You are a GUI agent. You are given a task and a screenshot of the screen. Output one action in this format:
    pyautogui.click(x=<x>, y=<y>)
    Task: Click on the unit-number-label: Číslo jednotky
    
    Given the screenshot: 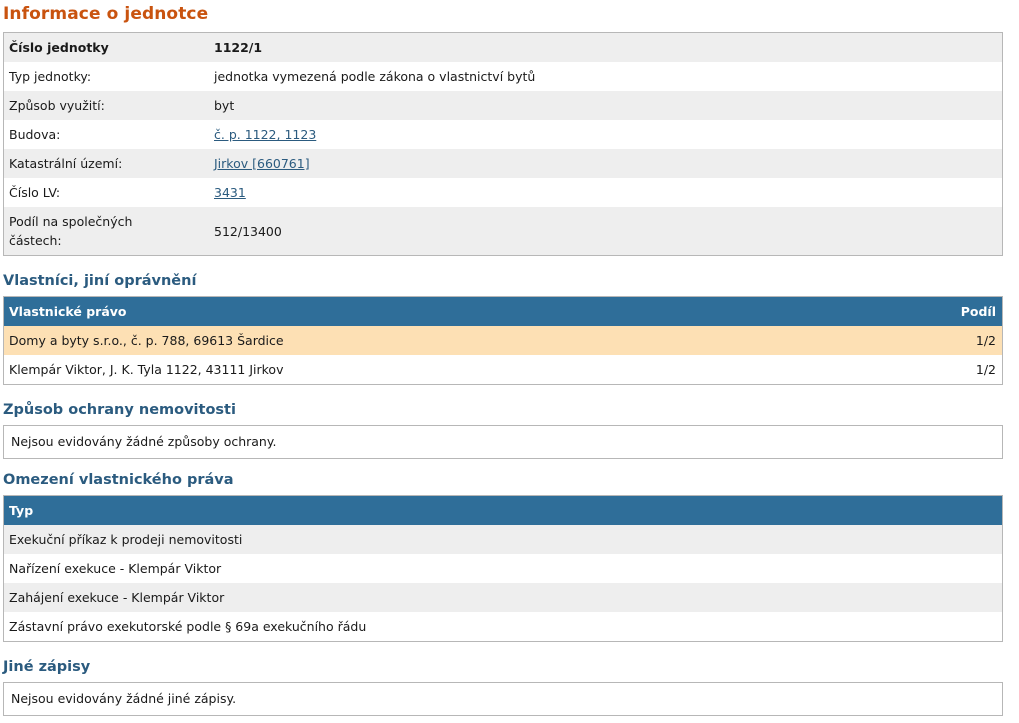 What is the action you would take?
    pyautogui.click(x=106, y=47)
    